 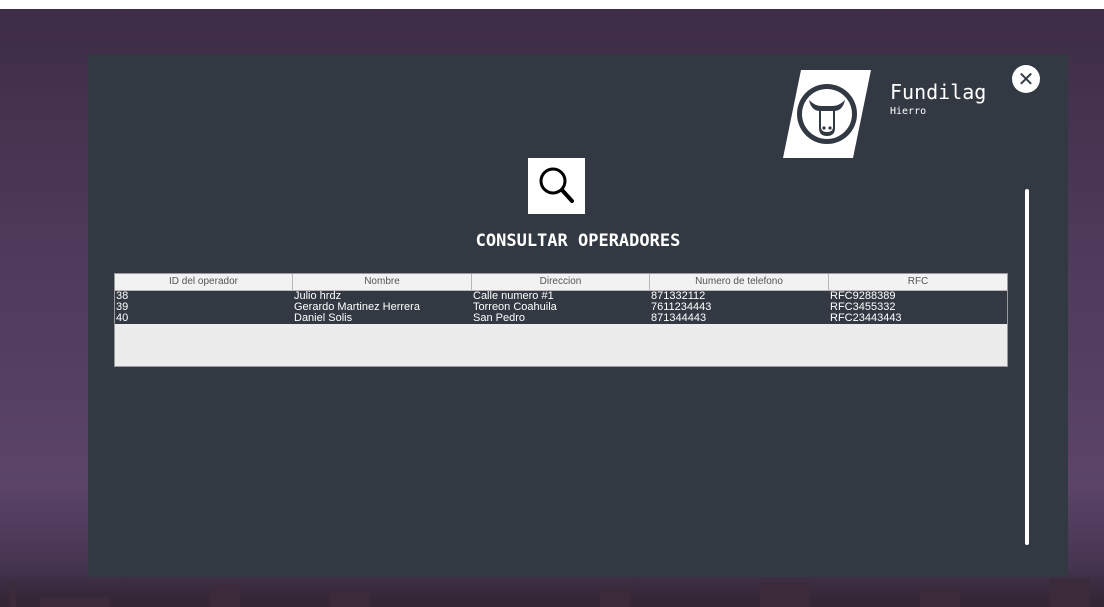 I want to click on table-cell: Torreon Coahuila, so click(x=515, y=307).